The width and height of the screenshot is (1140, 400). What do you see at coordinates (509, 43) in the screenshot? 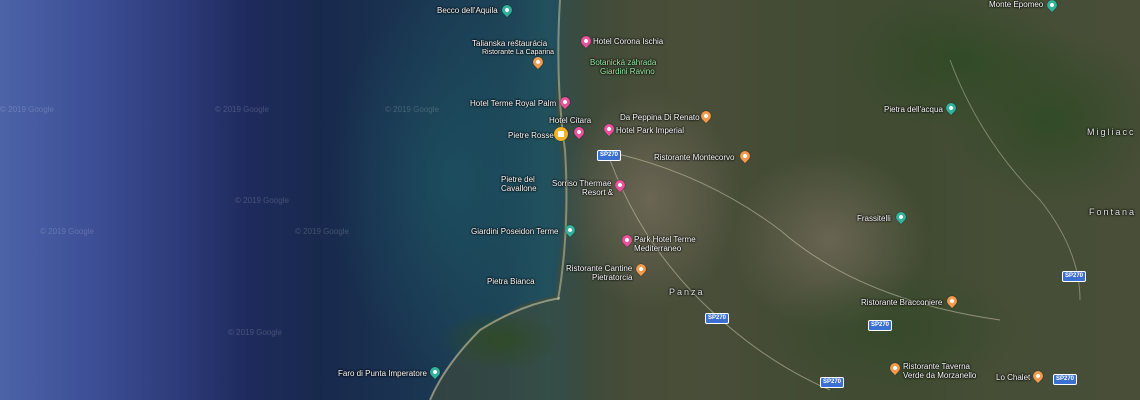
I see `place-label: Talianska reštaurácia` at bounding box center [509, 43].